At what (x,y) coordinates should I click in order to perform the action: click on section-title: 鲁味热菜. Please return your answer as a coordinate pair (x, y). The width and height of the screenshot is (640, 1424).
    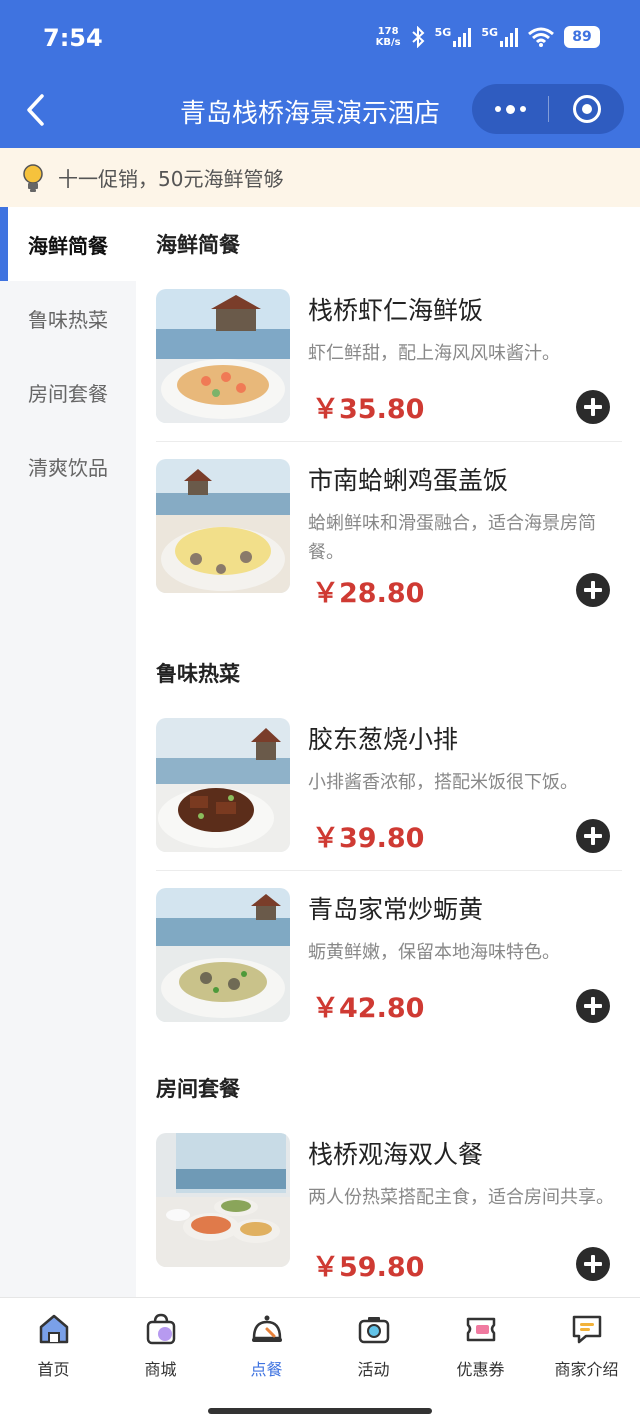
    Looking at the image, I should click on (198, 674).